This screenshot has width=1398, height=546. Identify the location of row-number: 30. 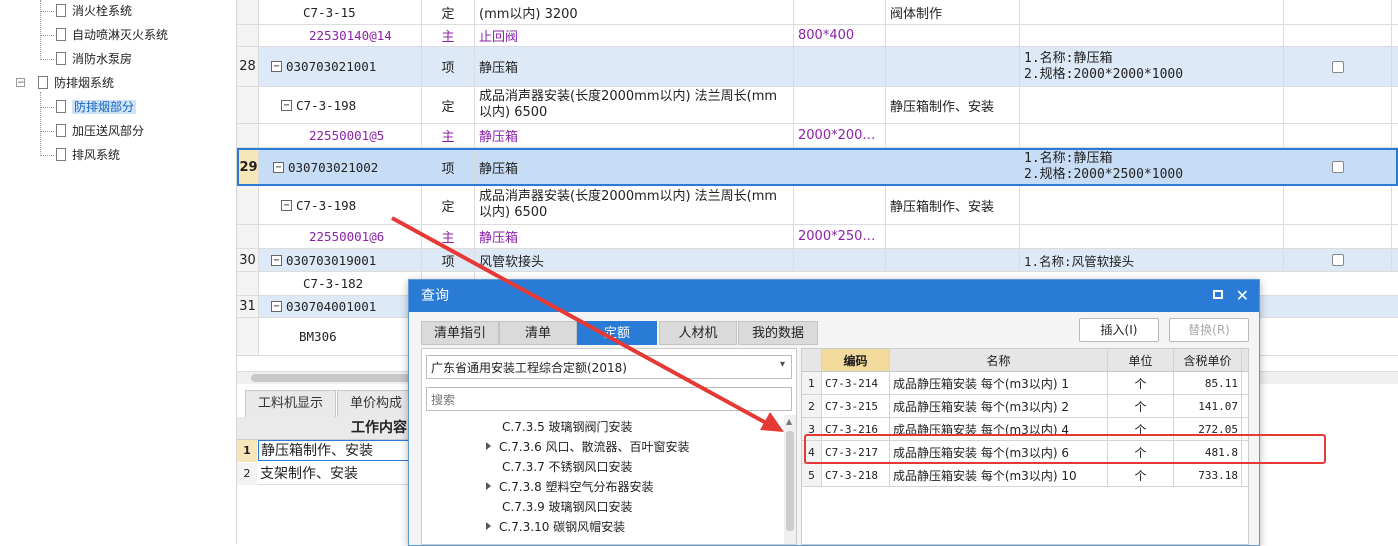
(248, 260).